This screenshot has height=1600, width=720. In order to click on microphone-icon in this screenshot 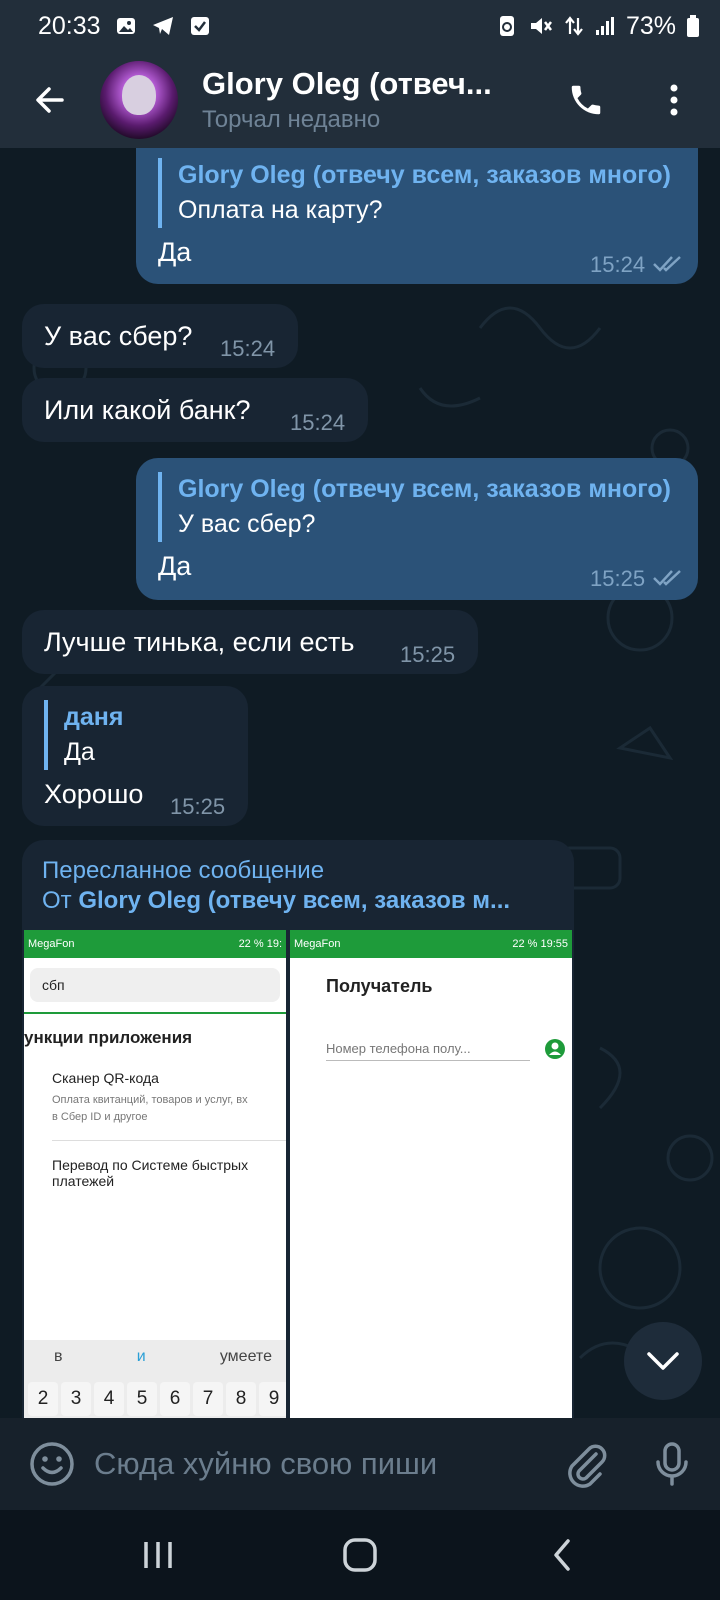, I will do `click(672, 1464)`.